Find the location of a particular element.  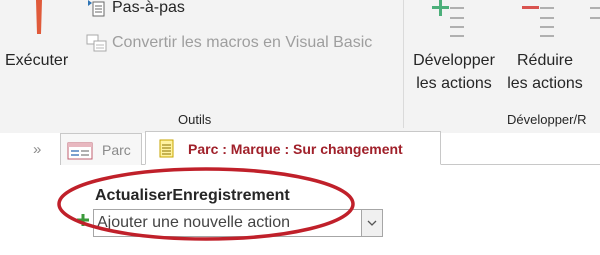

tab-macro-sur-changement: Parc : Marque : Sur changement is located at coordinates (293, 148).